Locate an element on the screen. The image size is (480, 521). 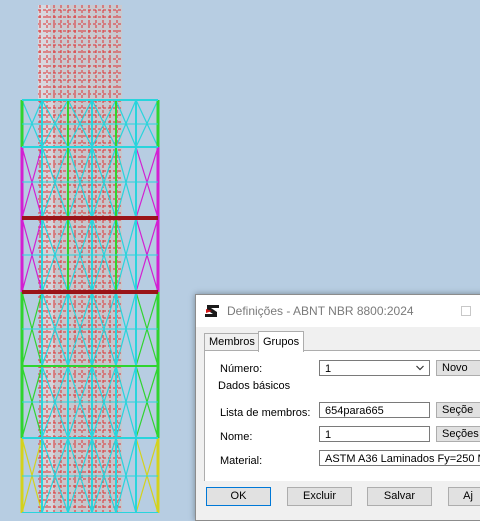
numero-label: Número: is located at coordinates (241, 369).